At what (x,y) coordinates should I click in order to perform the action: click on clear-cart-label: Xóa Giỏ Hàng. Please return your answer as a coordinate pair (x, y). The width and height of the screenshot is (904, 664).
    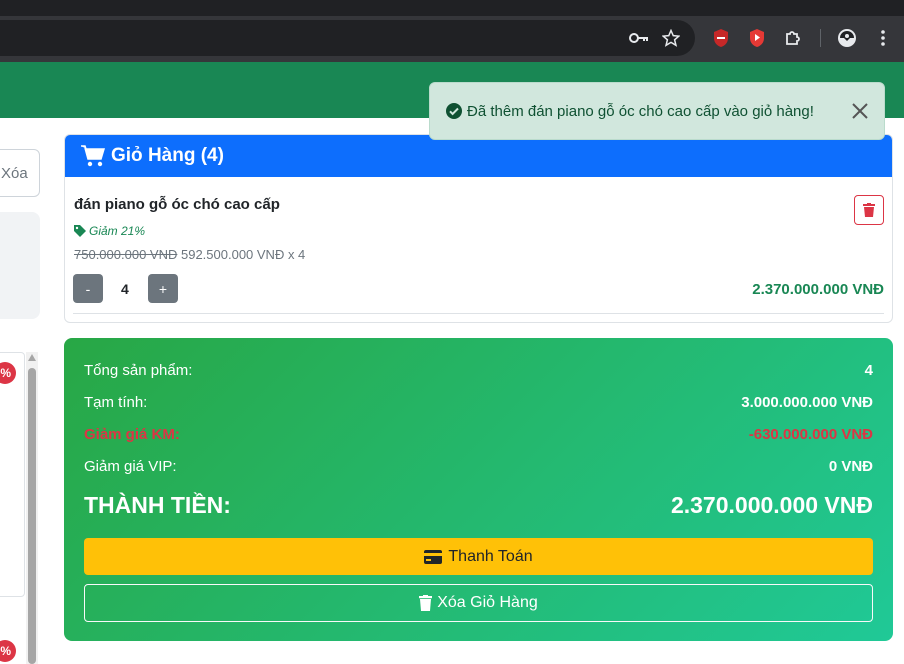
    Looking at the image, I should click on (487, 602).